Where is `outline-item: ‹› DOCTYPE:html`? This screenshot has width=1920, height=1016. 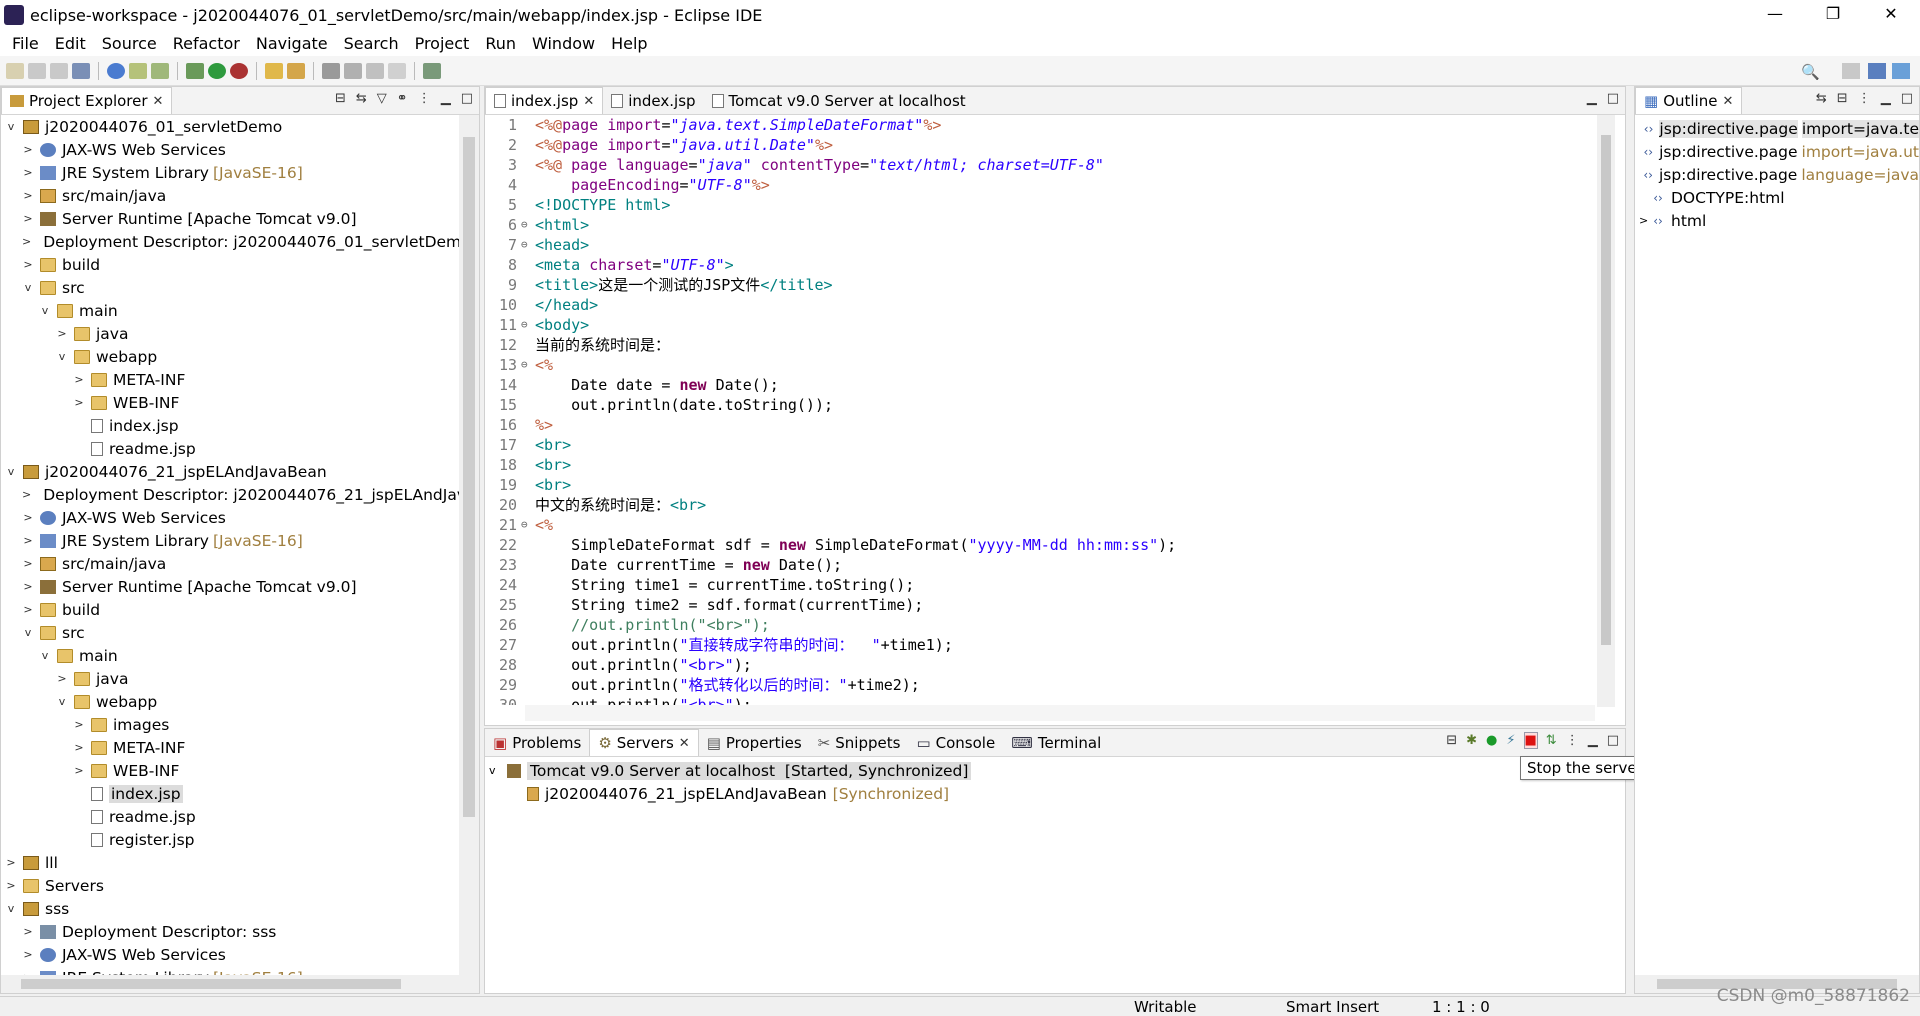 outline-item: ‹› DOCTYPE:html is located at coordinates (1777, 197).